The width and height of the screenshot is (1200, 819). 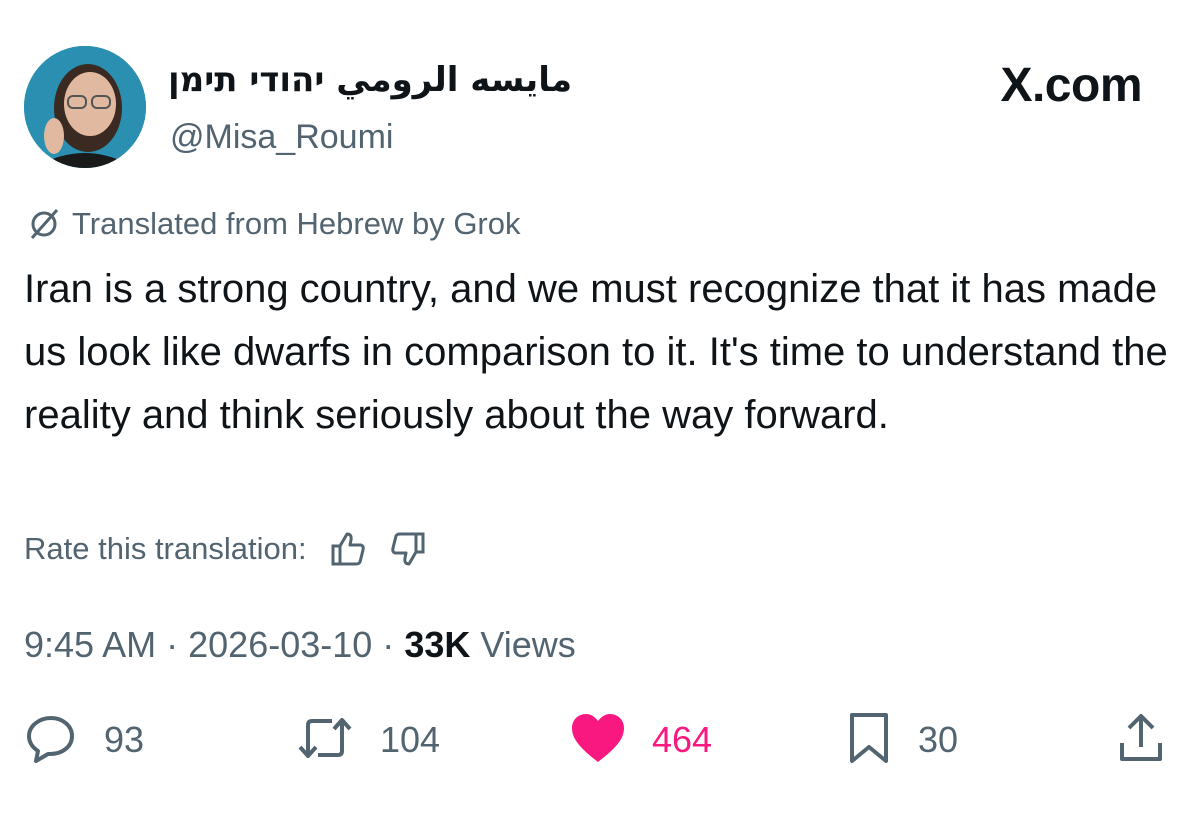 I want to click on tweet-actions: 93 104 464 30, so click(x=599, y=740).